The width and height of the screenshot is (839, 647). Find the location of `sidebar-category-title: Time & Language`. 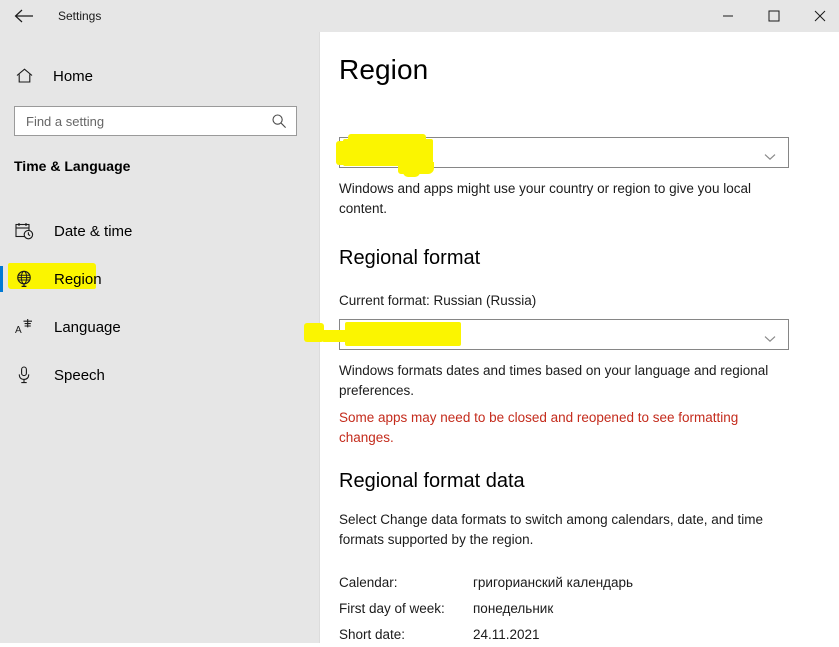

sidebar-category-title: Time & Language is located at coordinates (72, 166).